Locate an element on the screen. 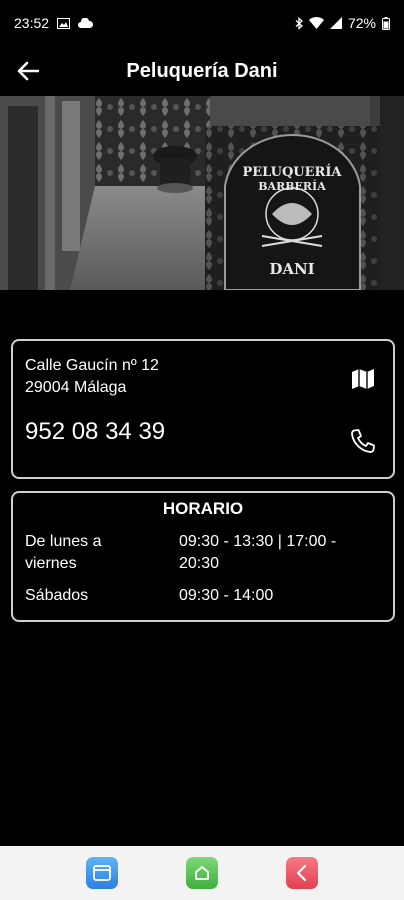 The image size is (404, 900). schedule-hours-line: 09:30 - 13:30 | 17:00 - is located at coordinates (258, 541).